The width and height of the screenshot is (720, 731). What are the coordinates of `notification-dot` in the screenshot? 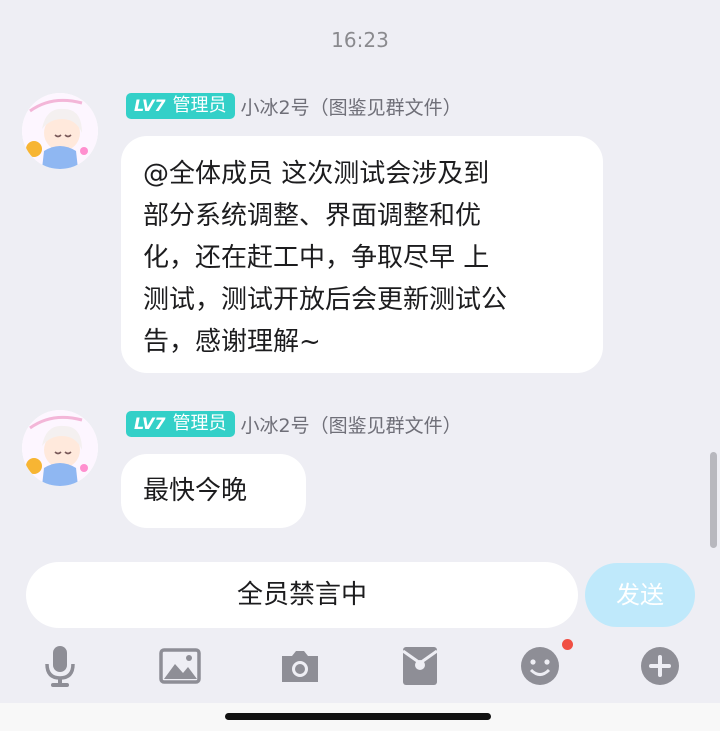 It's located at (567, 644).